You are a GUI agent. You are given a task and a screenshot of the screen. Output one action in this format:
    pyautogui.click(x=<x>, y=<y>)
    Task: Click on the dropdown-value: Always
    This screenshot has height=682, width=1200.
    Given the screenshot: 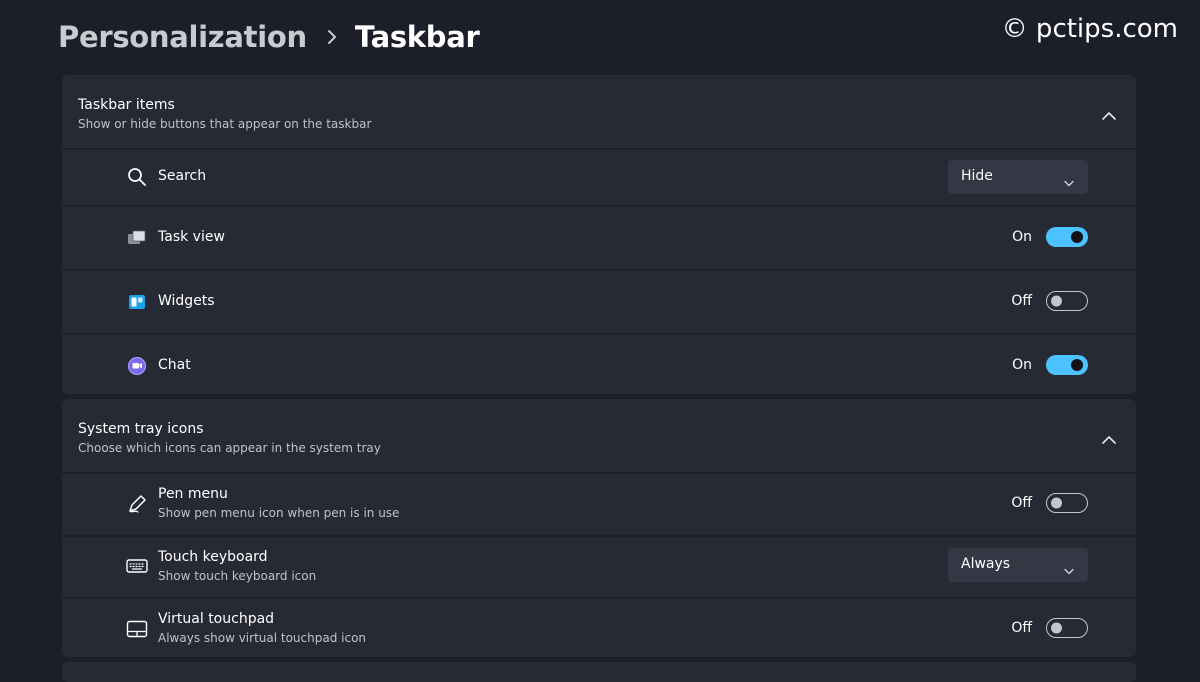 What is the action you would take?
    pyautogui.click(x=986, y=564)
    